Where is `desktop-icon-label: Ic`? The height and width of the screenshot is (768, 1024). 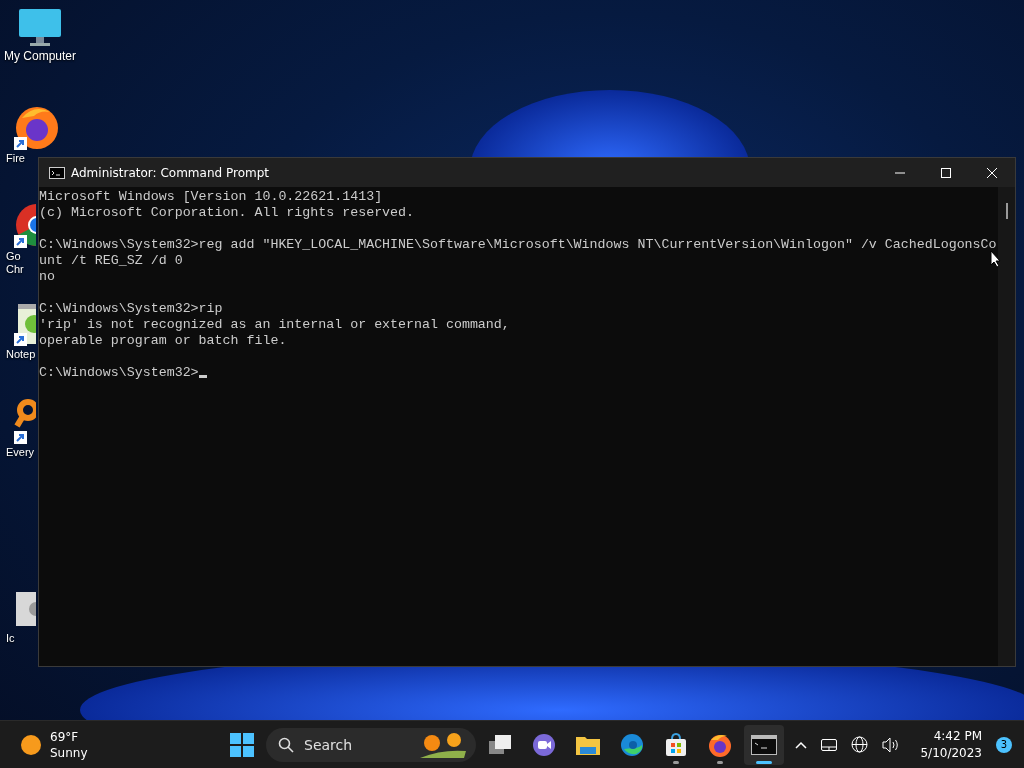 desktop-icon-label: Ic is located at coordinates (10, 638).